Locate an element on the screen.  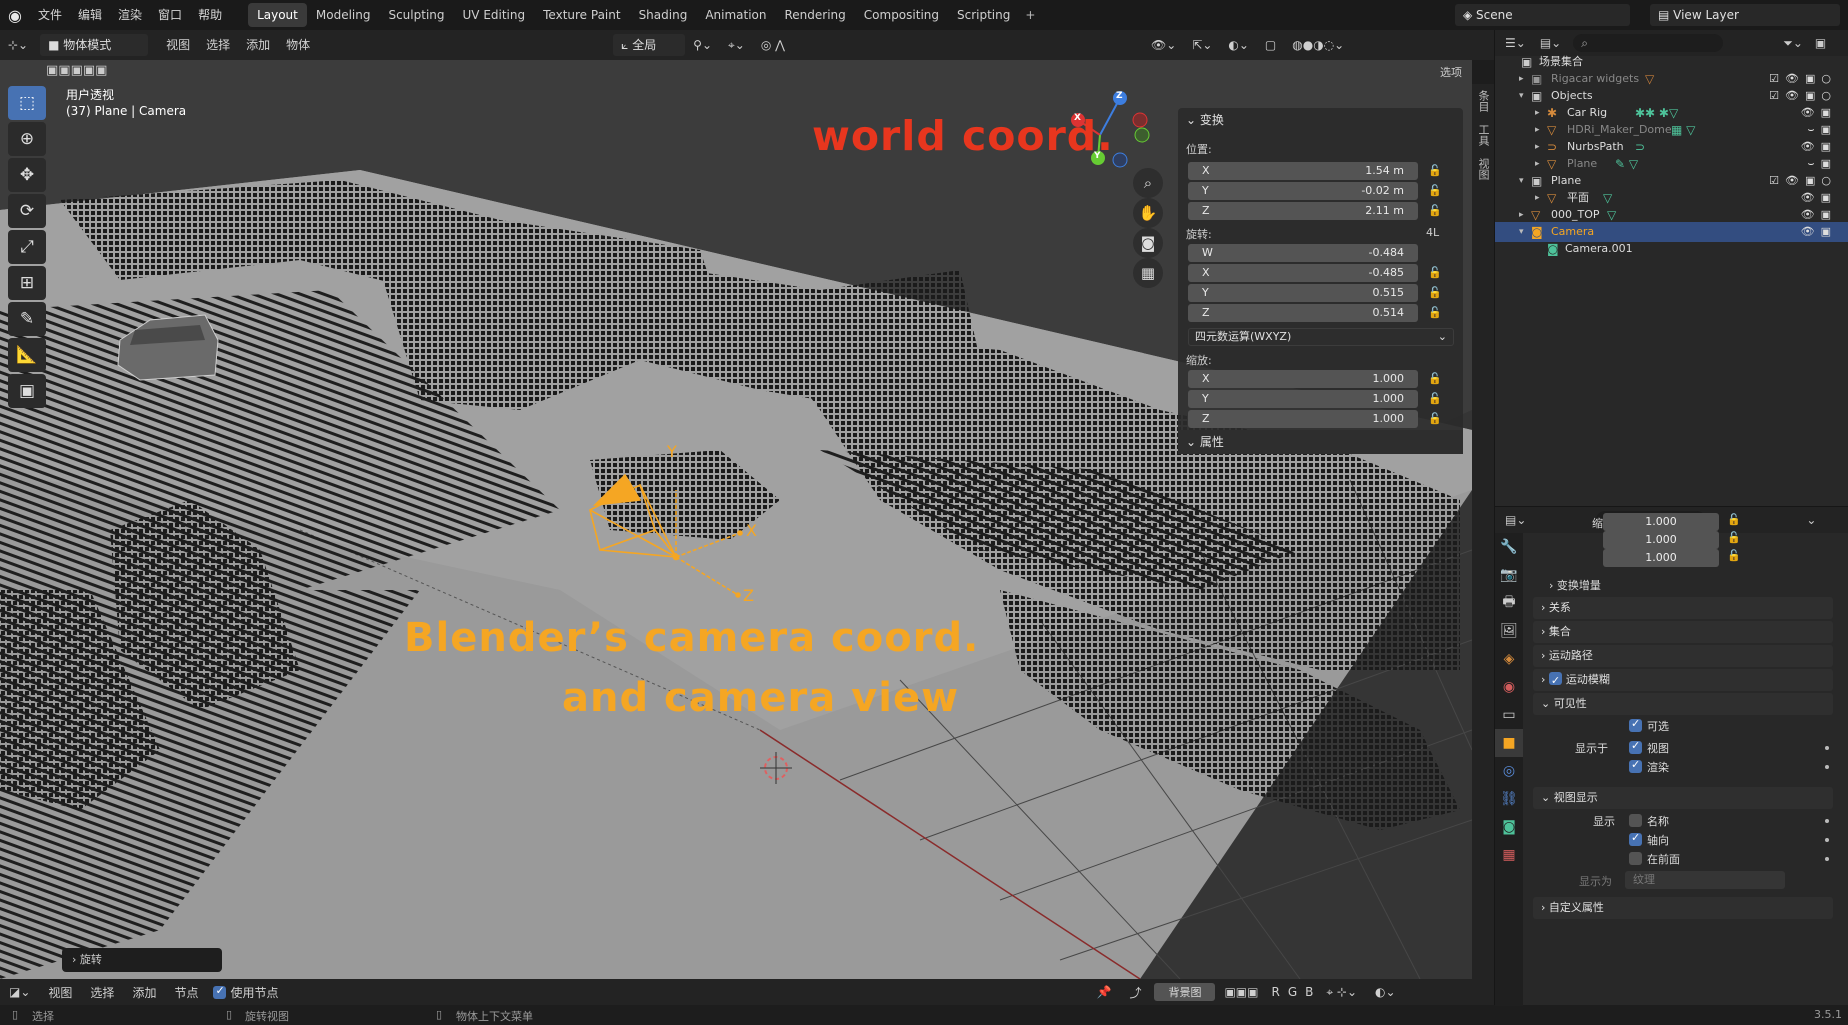
pivot-icon: ⚲⌄ is located at coordinates (702, 45).